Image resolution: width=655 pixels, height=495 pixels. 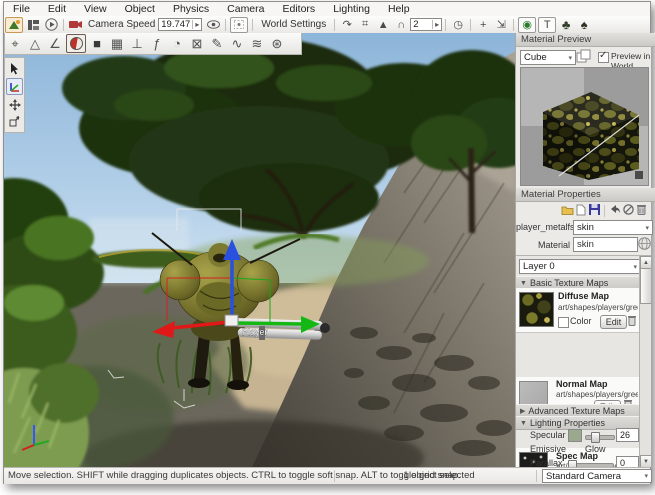 What do you see at coordinates (197, 43) in the screenshot?
I see `convex-editor-icon: ⊠` at bounding box center [197, 43].